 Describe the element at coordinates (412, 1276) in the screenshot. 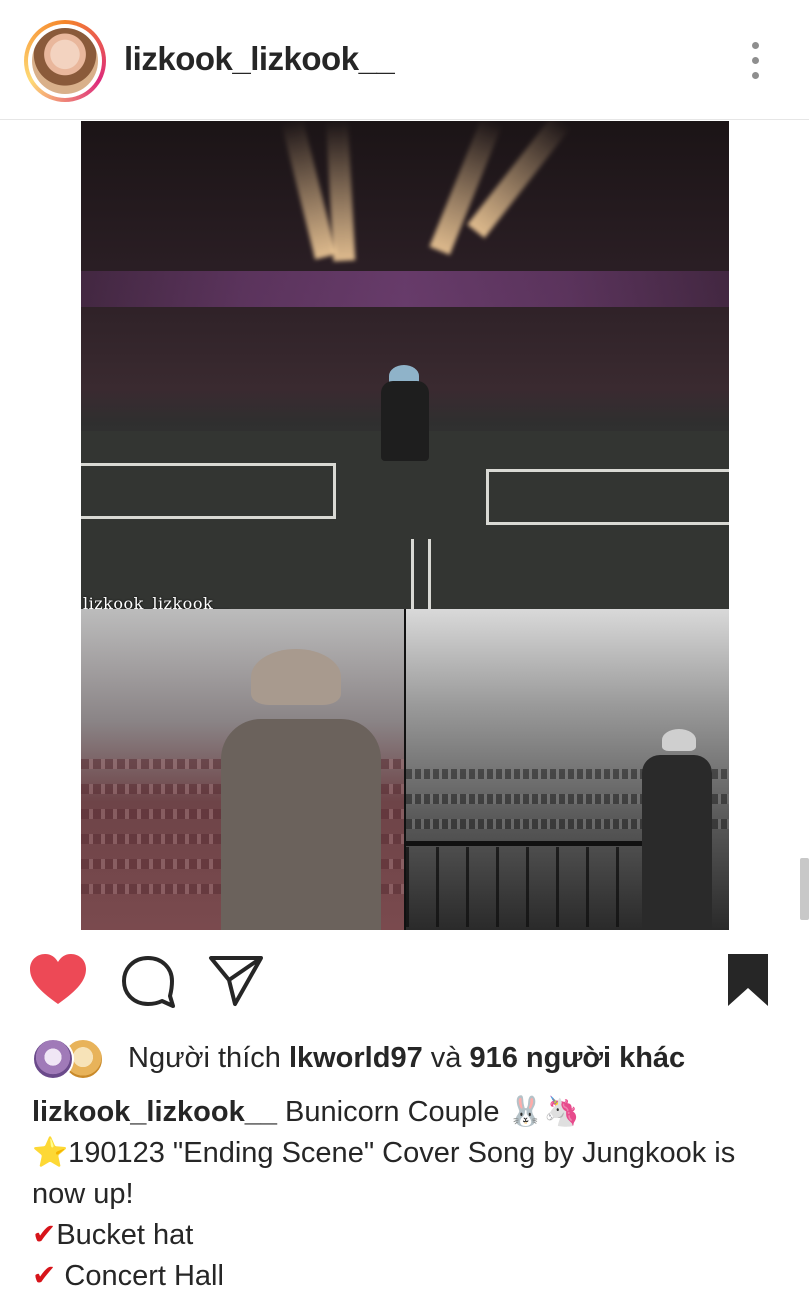

I see `caption-line: ✔ Concert Hall` at that location.